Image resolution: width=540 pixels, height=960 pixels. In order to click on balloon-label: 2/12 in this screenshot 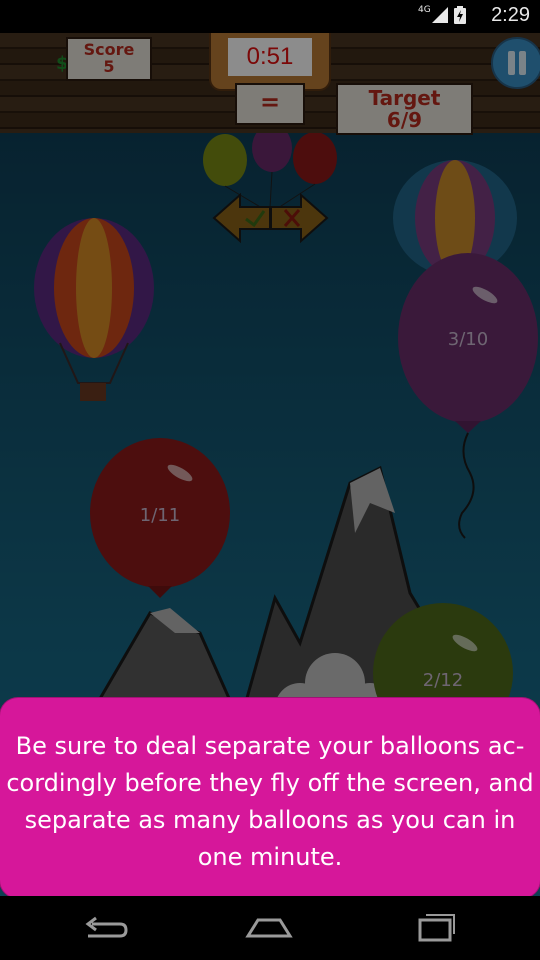, I will do `click(443, 680)`.